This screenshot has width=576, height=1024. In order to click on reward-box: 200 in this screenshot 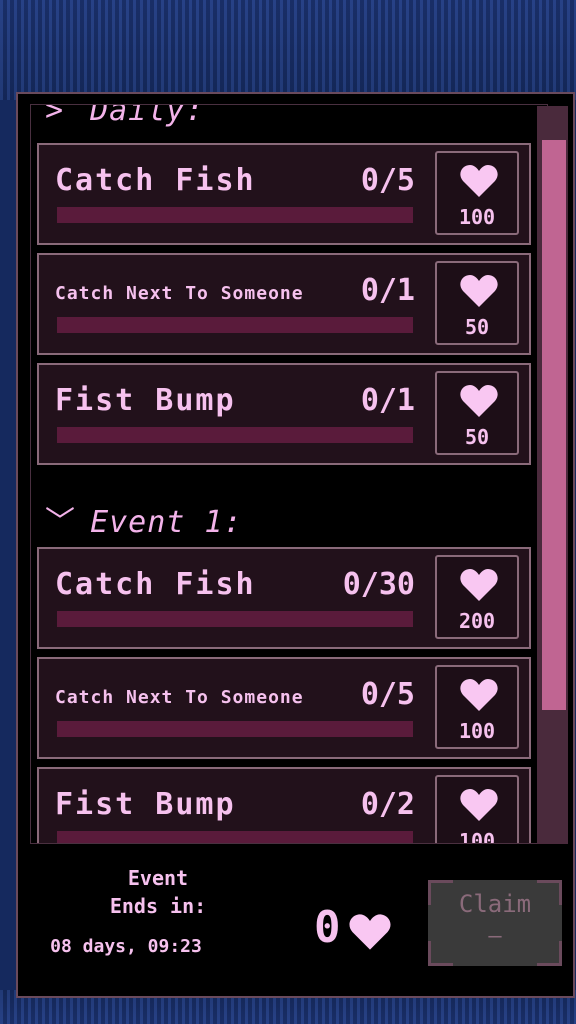, I will do `click(477, 597)`.